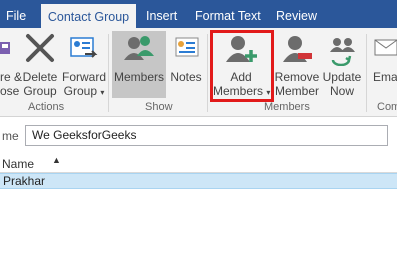  Describe the element at coordinates (341, 91) in the screenshot. I see `update-now-label-line2: Now` at that location.